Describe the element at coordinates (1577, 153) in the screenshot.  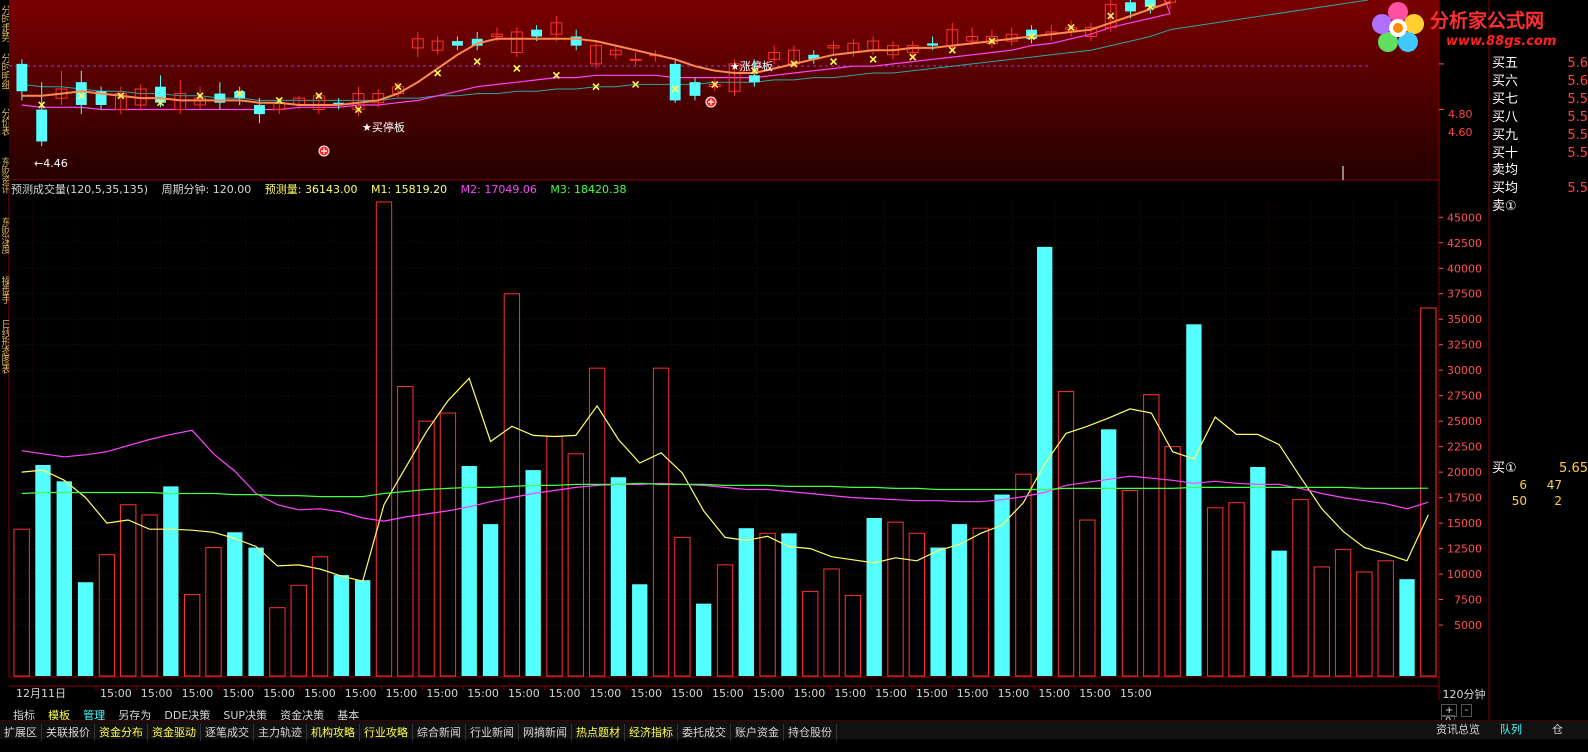
I see `book-row-5-value: 5.5` at that location.